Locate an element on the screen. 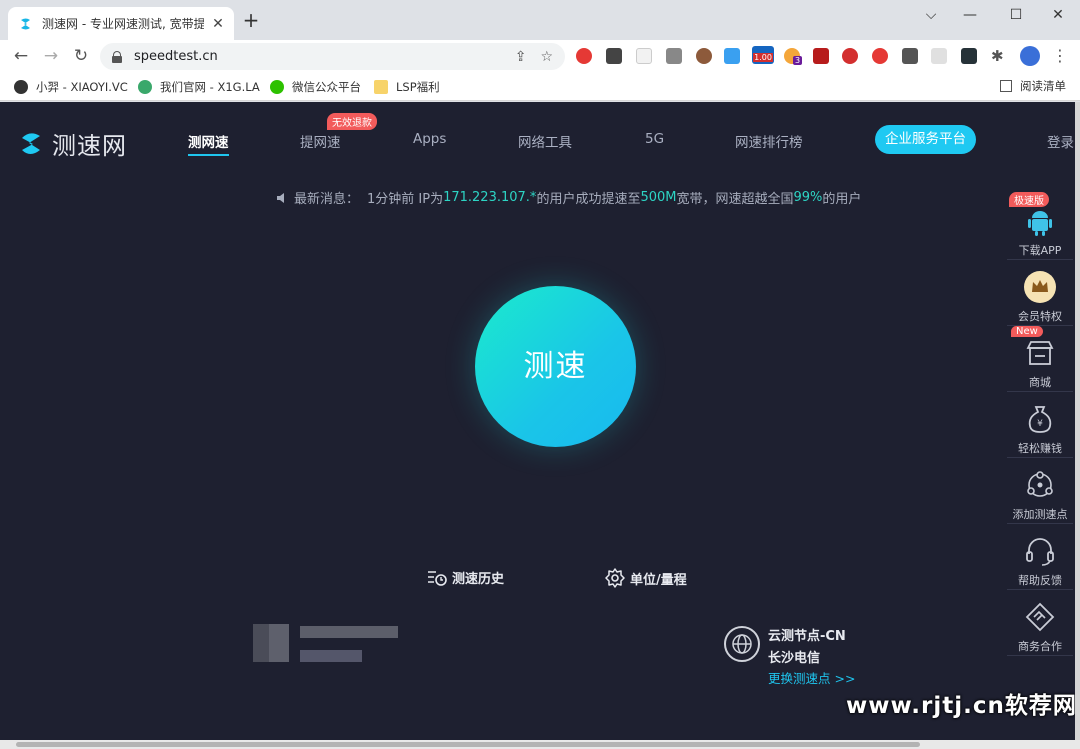 This screenshot has height=749, width=1080. history-button: 测速历史 is located at coordinates (465, 577).